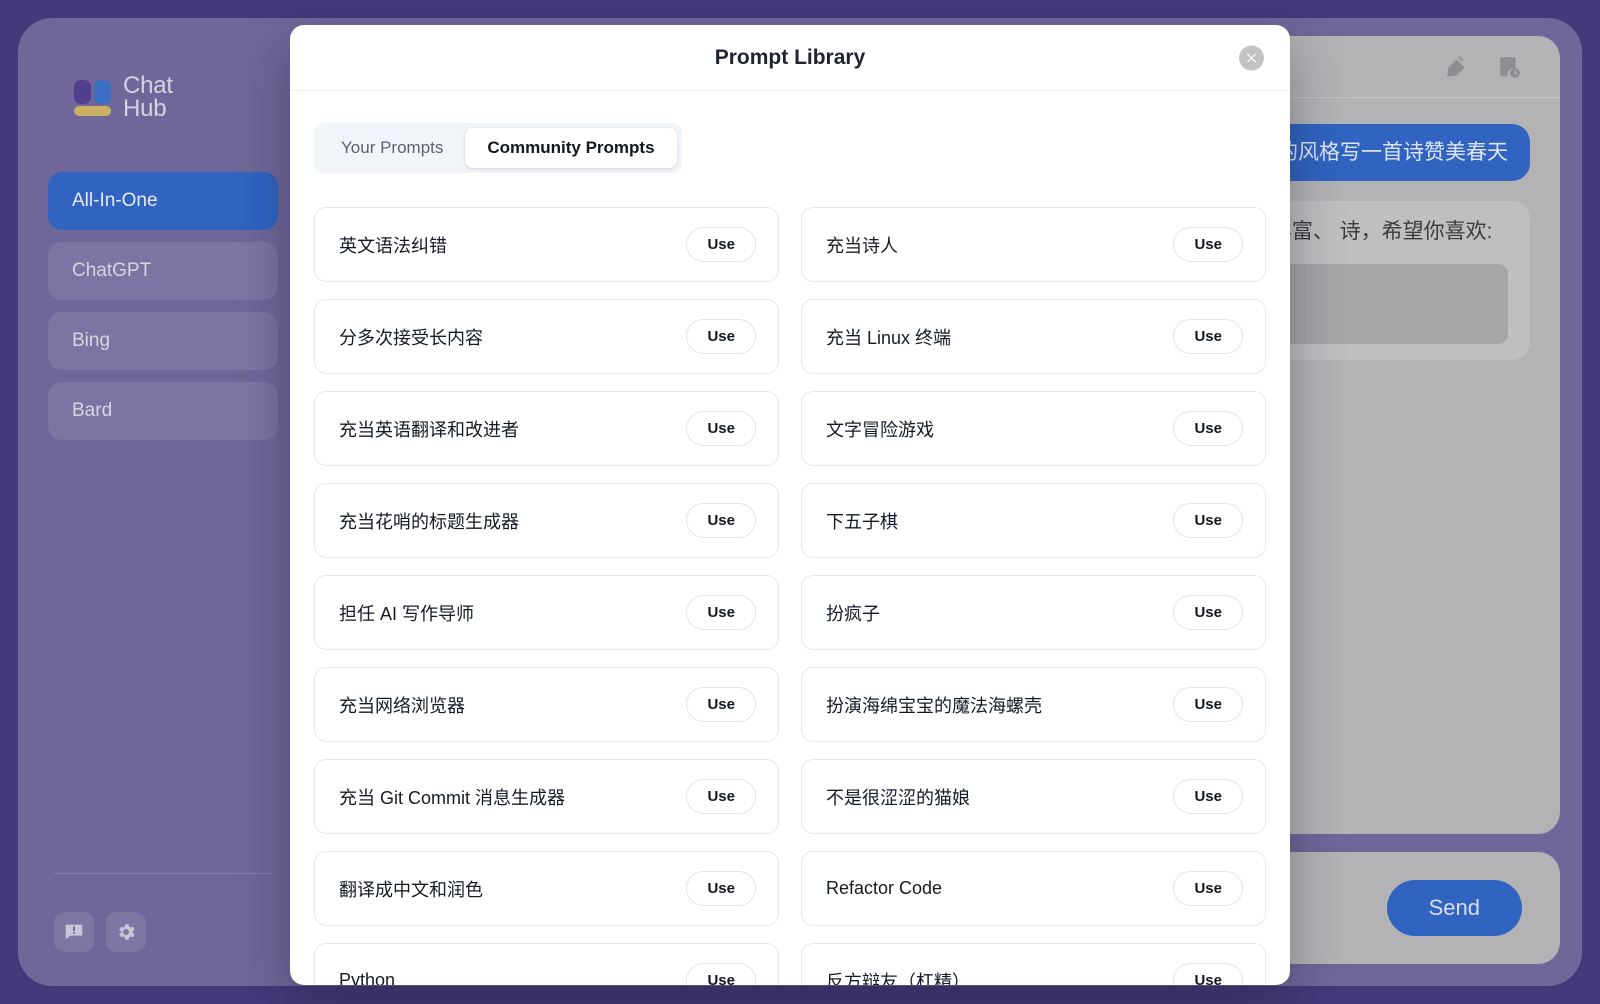 The height and width of the screenshot is (1004, 1600). What do you see at coordinates (163, 932) in the screenshot?
I see `sidebar-footer-icons` at bounding box center [163, 932].